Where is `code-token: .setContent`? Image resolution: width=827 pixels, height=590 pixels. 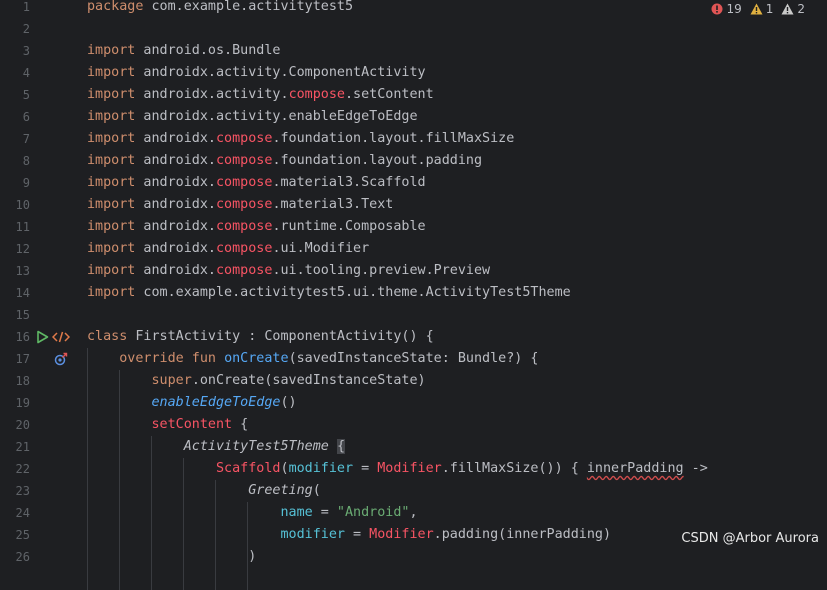
code-token: .setContent is located at coordinates (389, 94).